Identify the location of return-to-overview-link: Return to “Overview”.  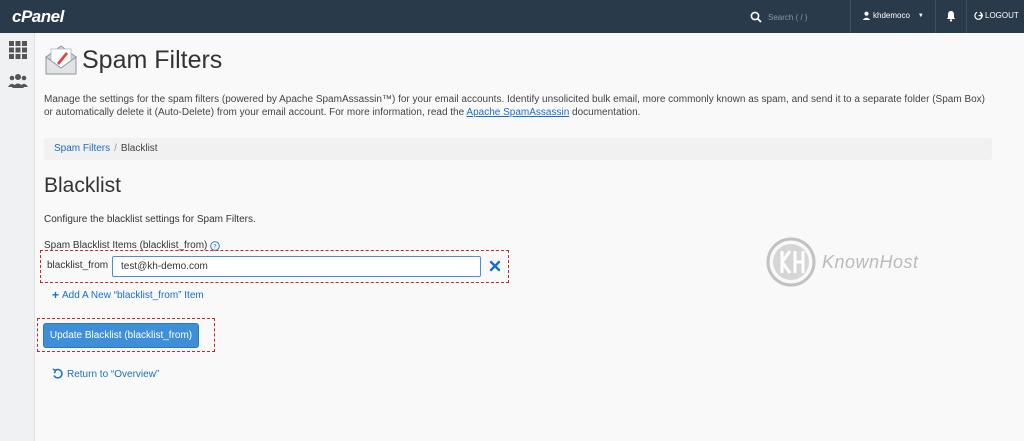
(105, 374).